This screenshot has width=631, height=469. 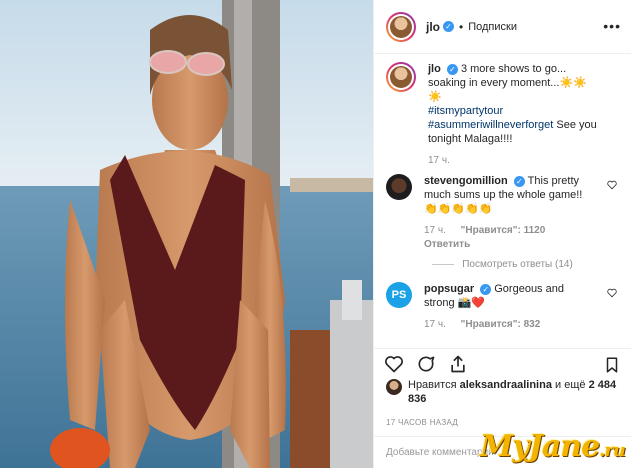 I want to click on comment-meta: 17 ч. "Нравится": 832, so click(x=509, y=325).